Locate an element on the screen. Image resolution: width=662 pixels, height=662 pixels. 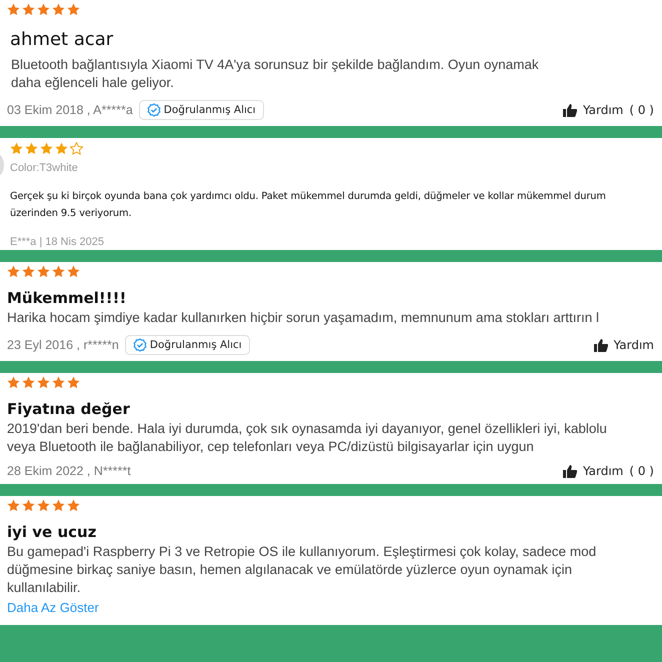
review-title: Fiyatına değer is located at coordinates (69, 409).